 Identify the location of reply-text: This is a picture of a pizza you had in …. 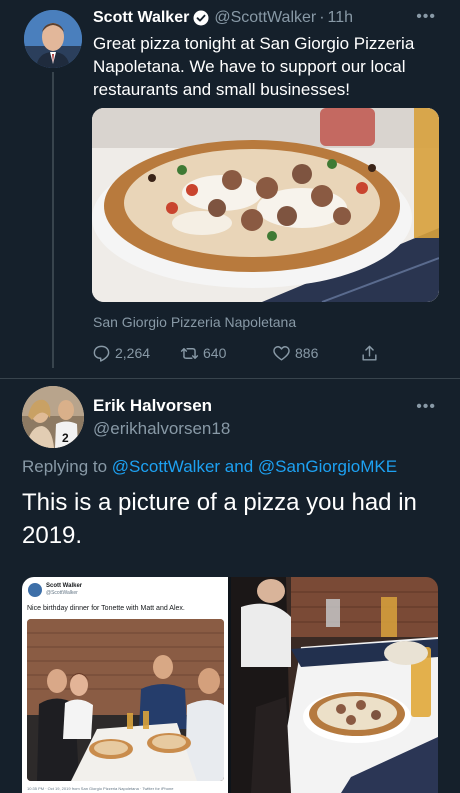
(219, 519).